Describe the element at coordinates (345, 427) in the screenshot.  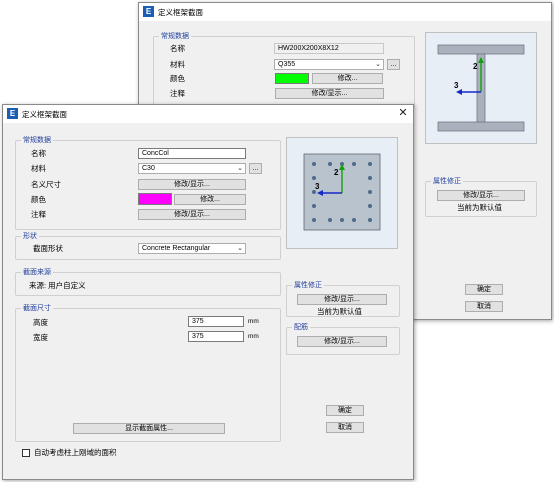
I see `cancel-button: 取消` at that location.